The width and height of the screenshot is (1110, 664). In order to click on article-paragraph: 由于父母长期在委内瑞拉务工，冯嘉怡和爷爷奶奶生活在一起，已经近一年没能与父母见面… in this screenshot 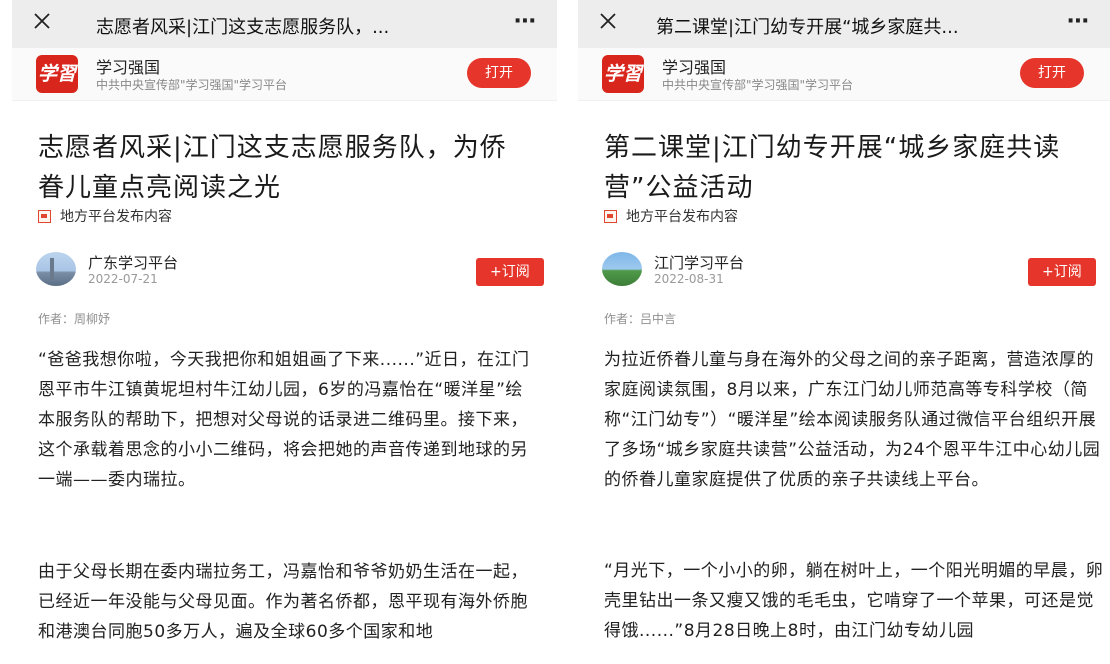, I will do `click(283, 602)`.